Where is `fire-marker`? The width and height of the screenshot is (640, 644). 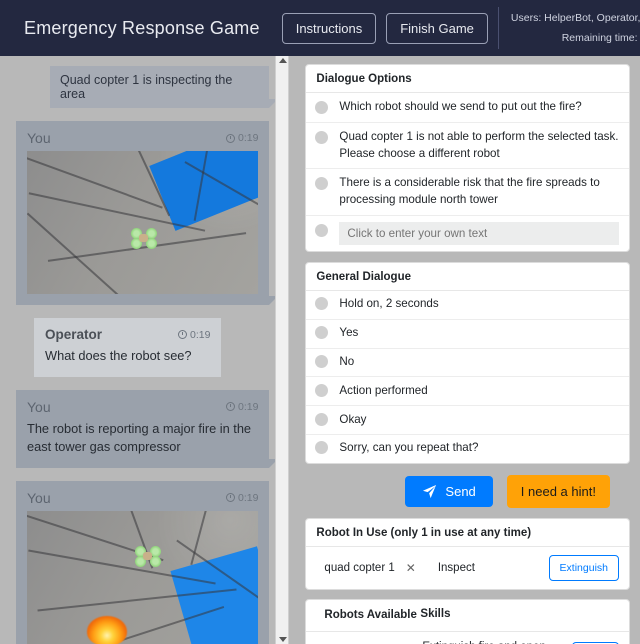 fire-marker is located at coordinates (107, 629).